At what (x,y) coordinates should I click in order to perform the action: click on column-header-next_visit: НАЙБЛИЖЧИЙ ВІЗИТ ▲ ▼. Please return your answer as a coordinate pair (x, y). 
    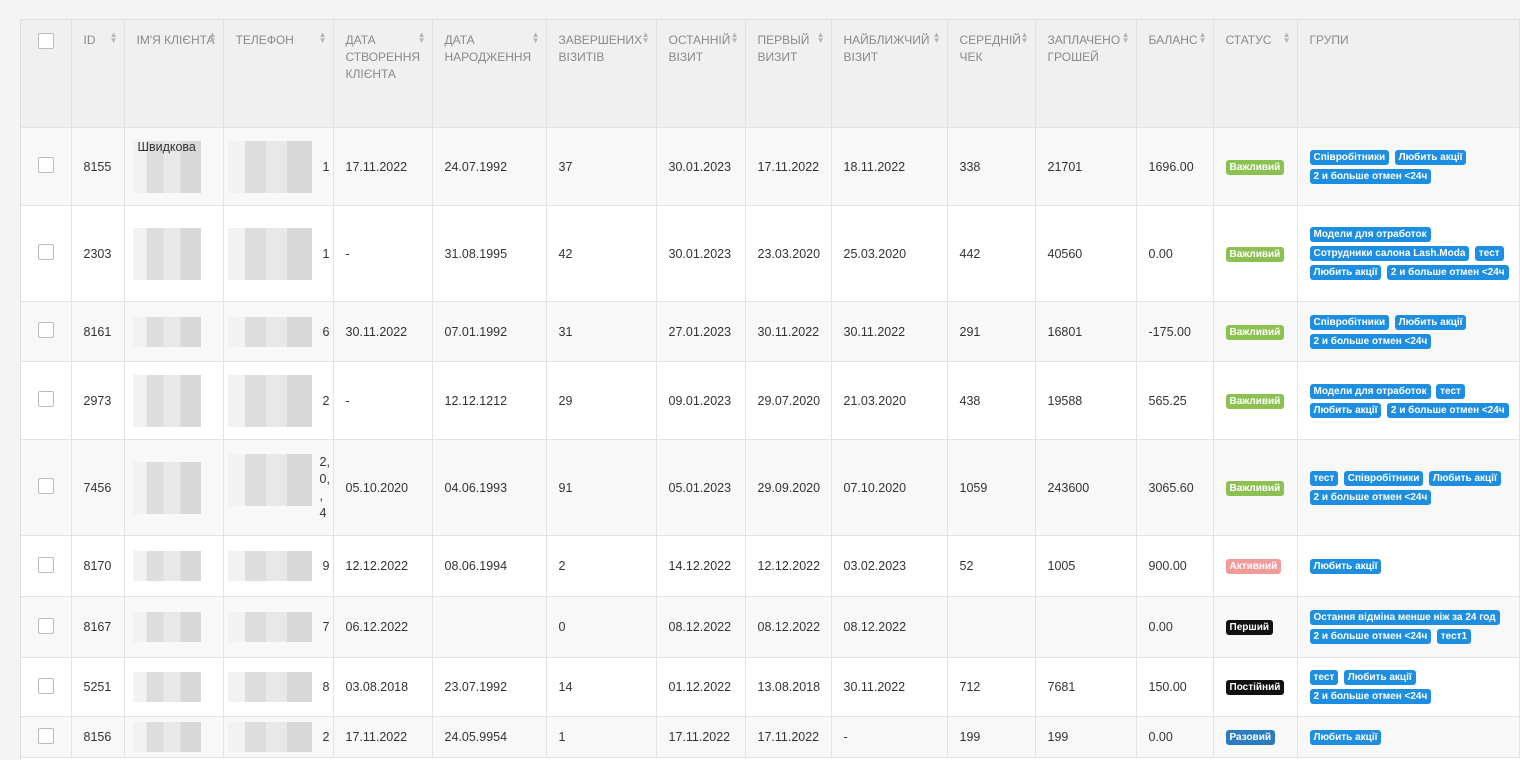
    Looking at the image, I should click on (889, 74).